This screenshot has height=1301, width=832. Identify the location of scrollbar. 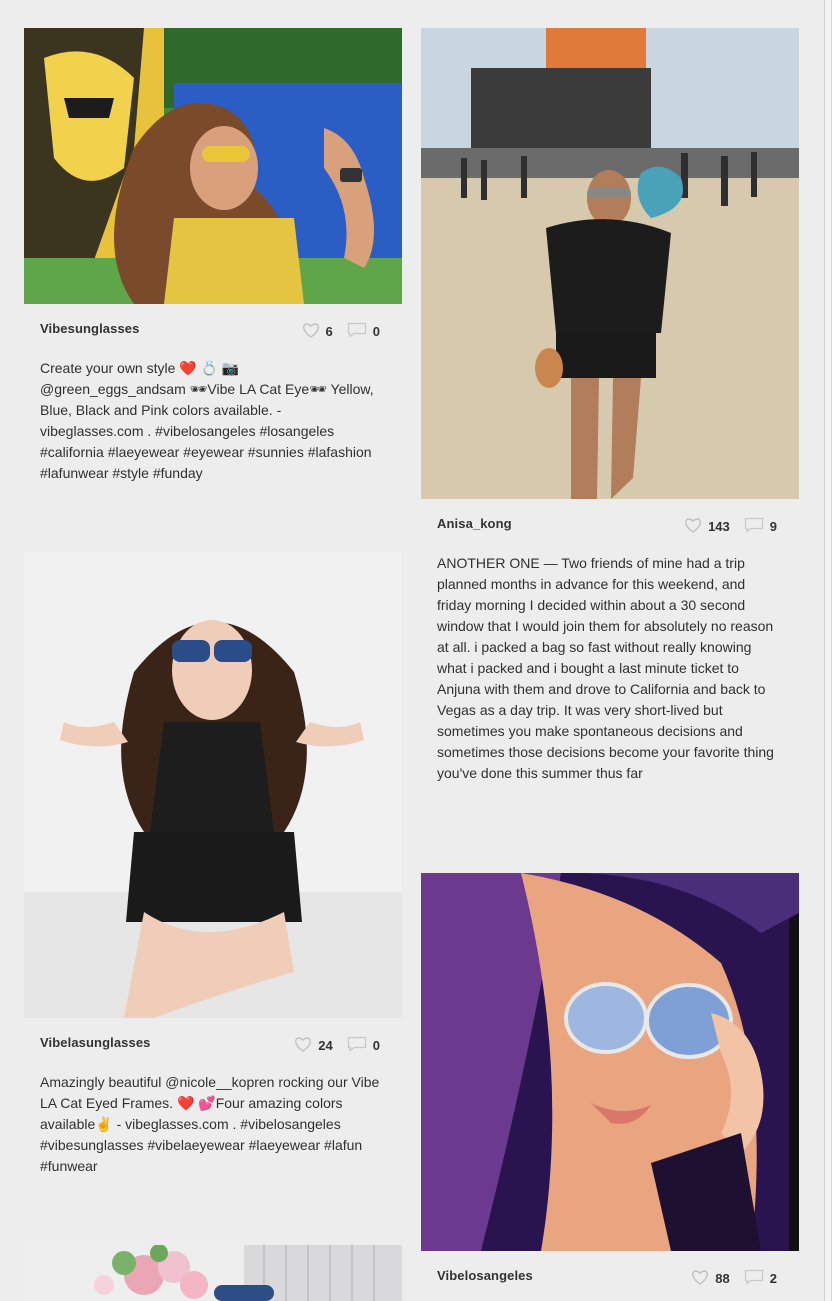
(828, 650).